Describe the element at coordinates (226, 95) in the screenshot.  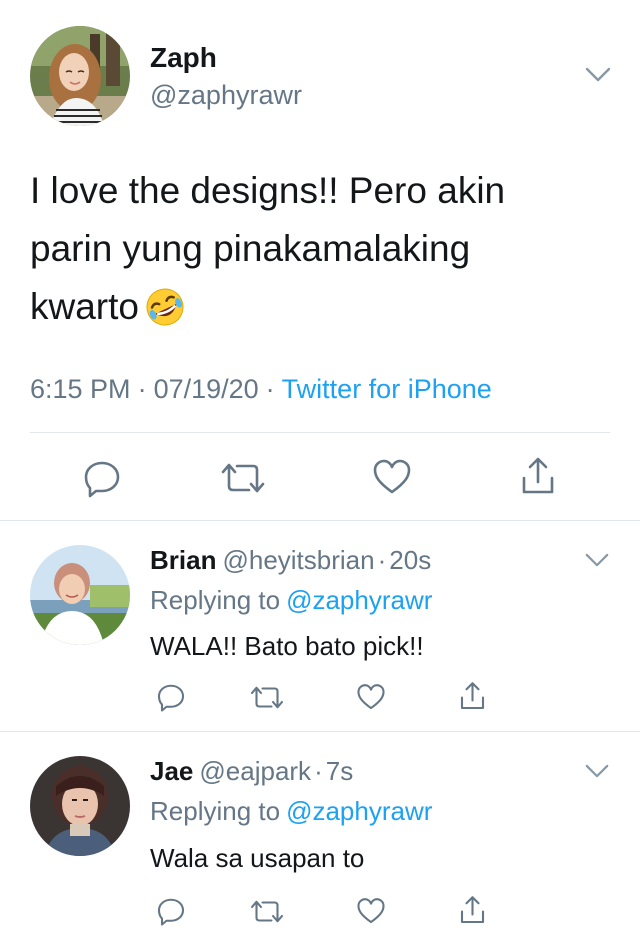
I see `author-handle: @zaphyrawr` at that location.